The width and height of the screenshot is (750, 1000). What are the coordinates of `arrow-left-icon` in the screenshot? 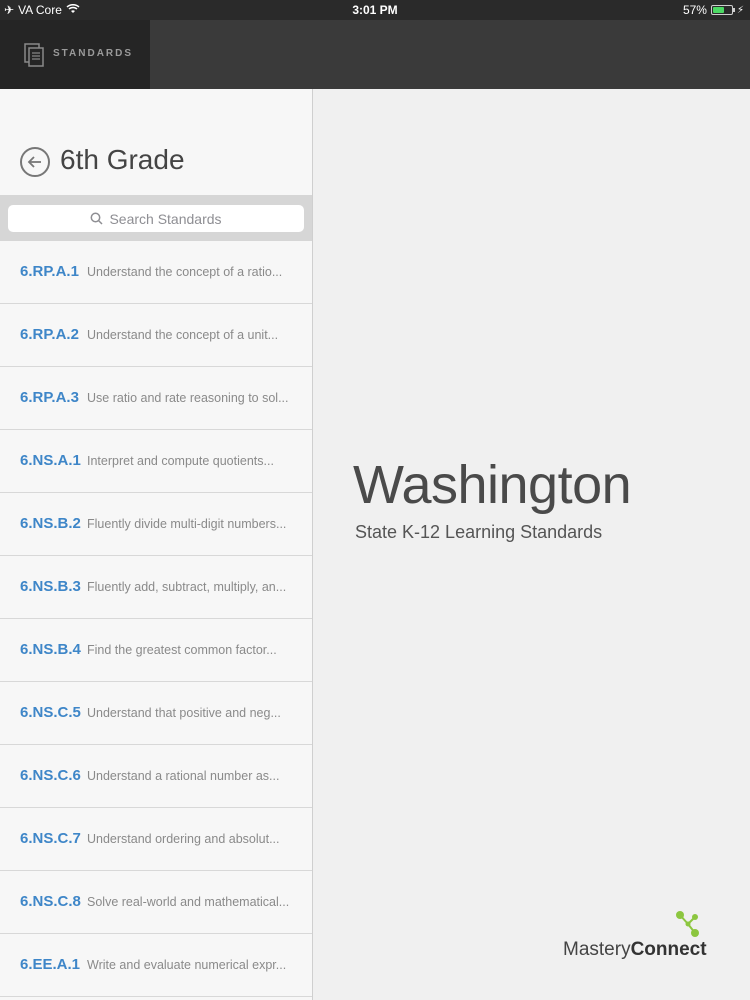 It's located at (34, 162).